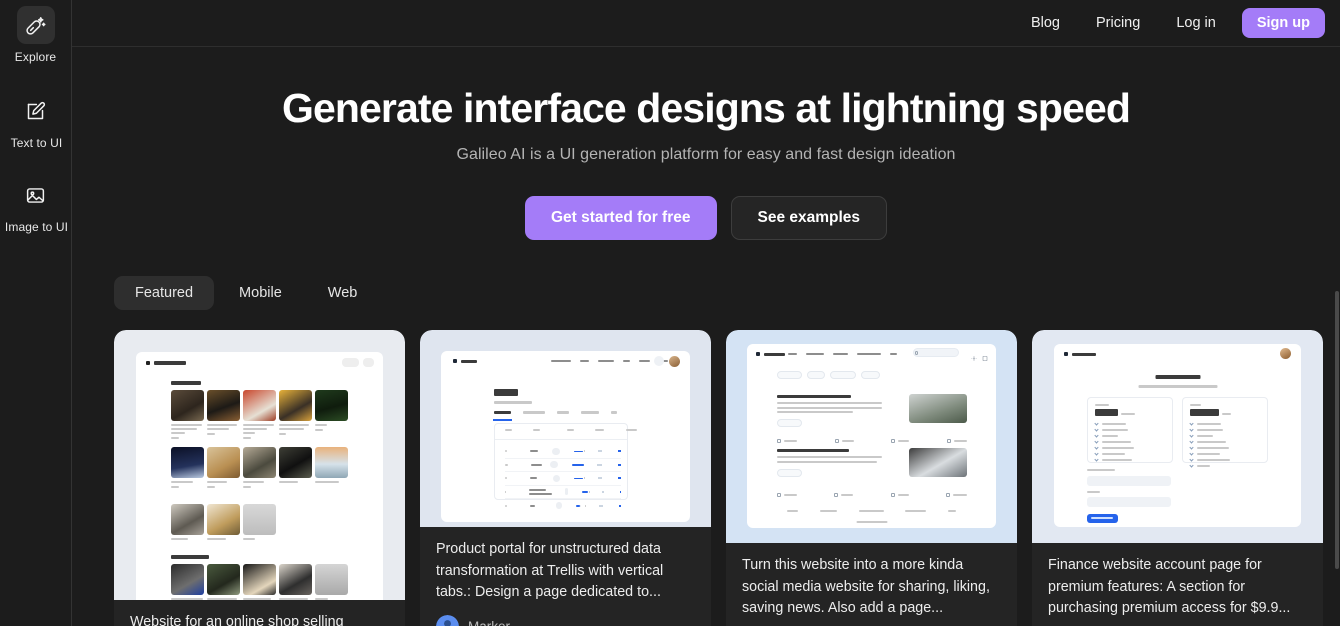 This screenshot has width=1340, height=626. I want to click on tab-web: Web, so click(343, 293).